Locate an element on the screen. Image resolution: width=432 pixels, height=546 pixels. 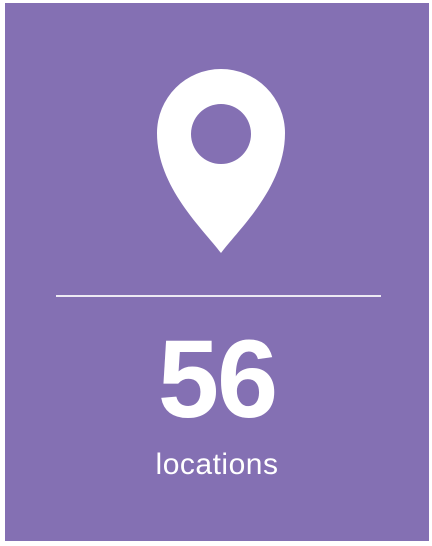
stat-label: locations is located at coordinates (217, 464).